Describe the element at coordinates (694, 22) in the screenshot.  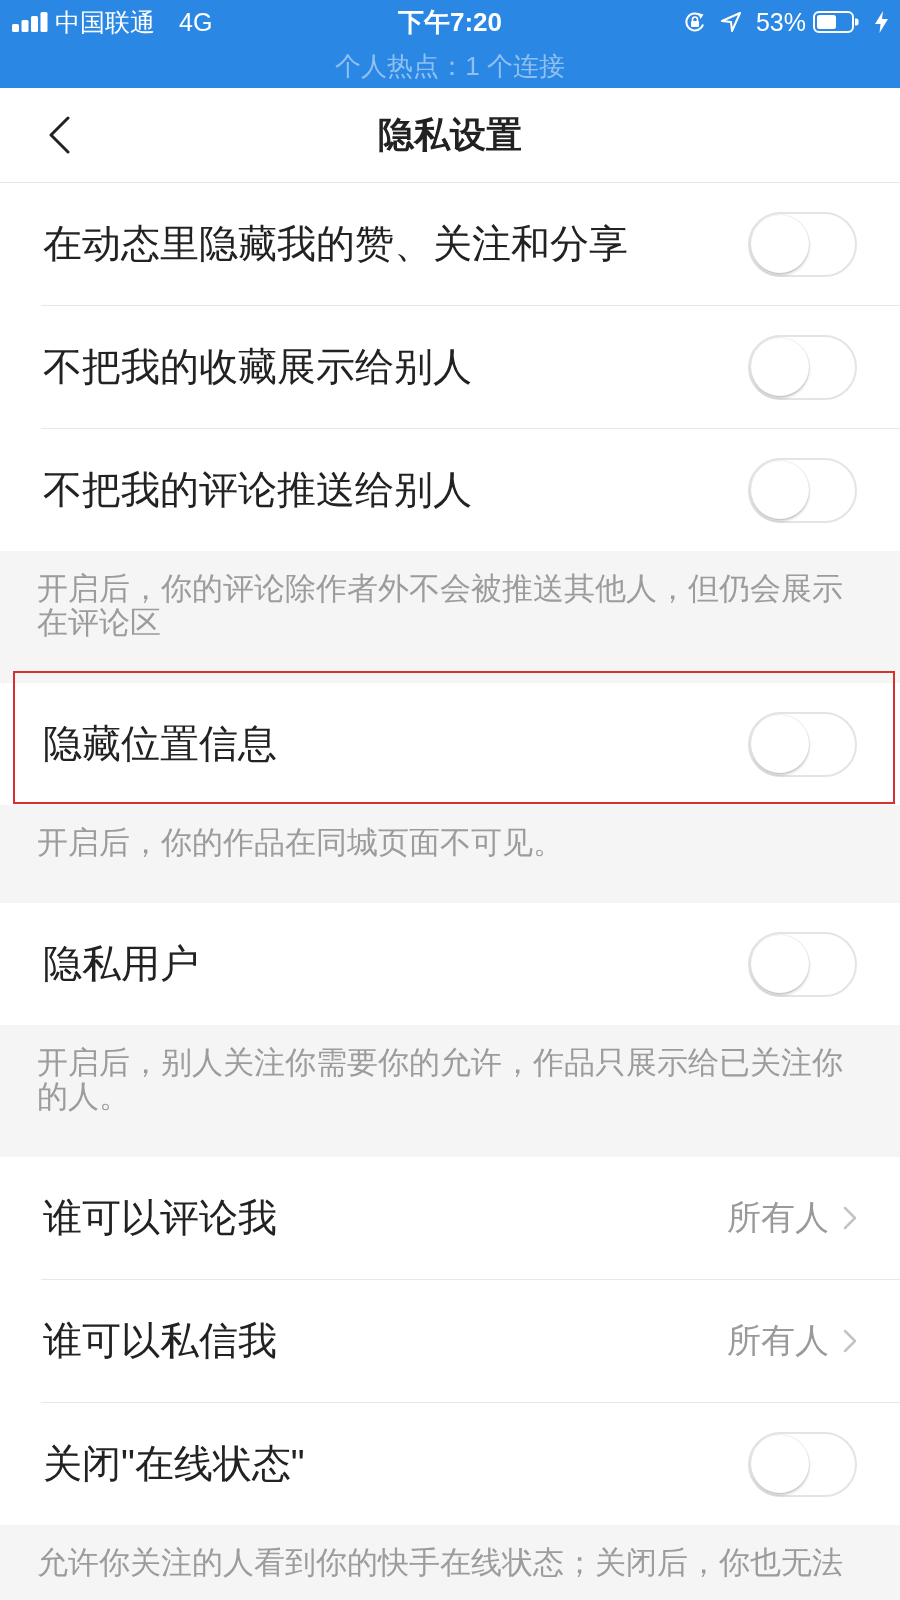
I see `rotation-lock-icon` at that location.